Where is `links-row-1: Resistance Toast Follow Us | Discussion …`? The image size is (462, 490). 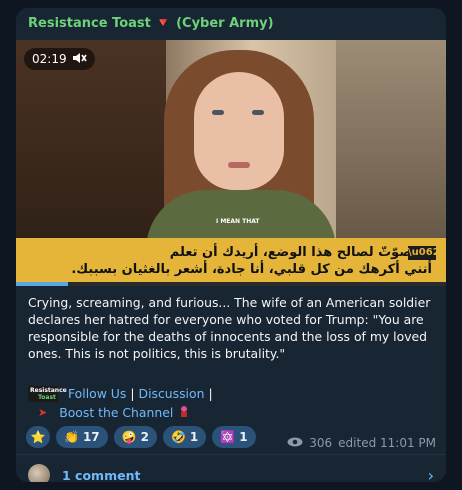 links-row-1: Resistance Toast Follow Us | Discussion … is located at coordinates (228, 393).